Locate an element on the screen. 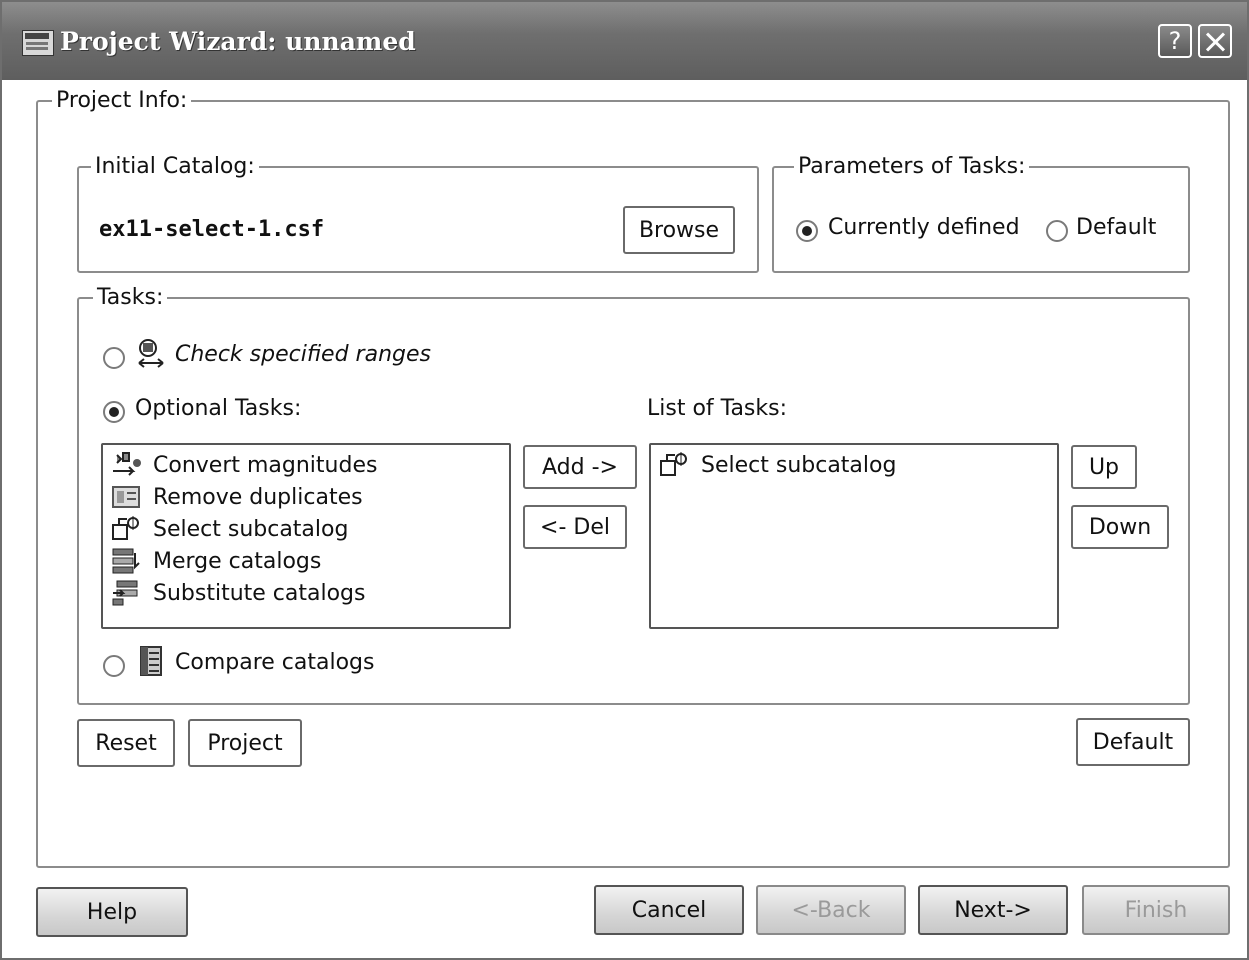 The image size is (1249, 960). list-item-label: Convert magnitudes is located at coordinates (265, 465).